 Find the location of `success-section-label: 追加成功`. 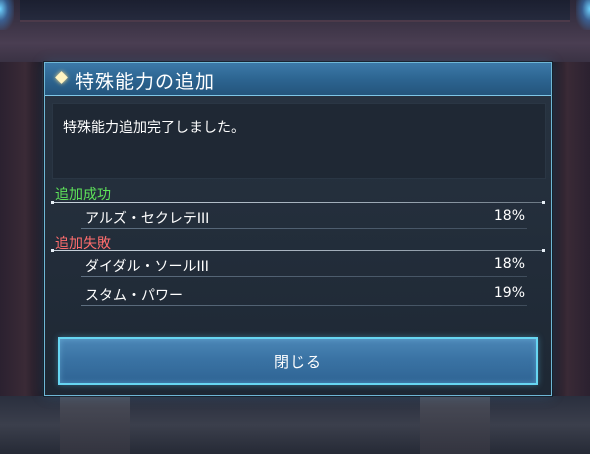

success-section-label: 追加成功 is located at coordinates (83, 195).